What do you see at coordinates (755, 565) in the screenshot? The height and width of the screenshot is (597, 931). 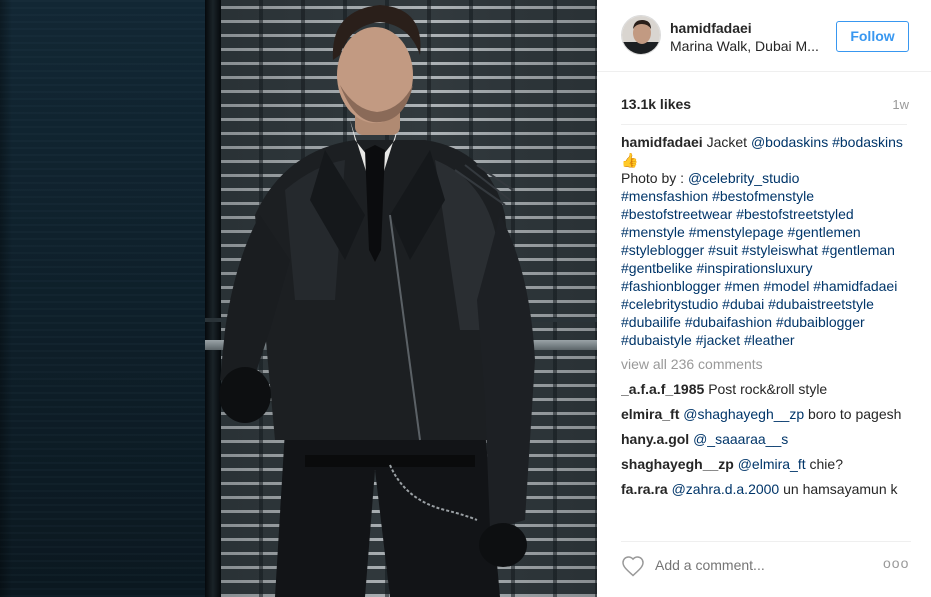 I see `add-comment-input` at bounding box center [755, 565].